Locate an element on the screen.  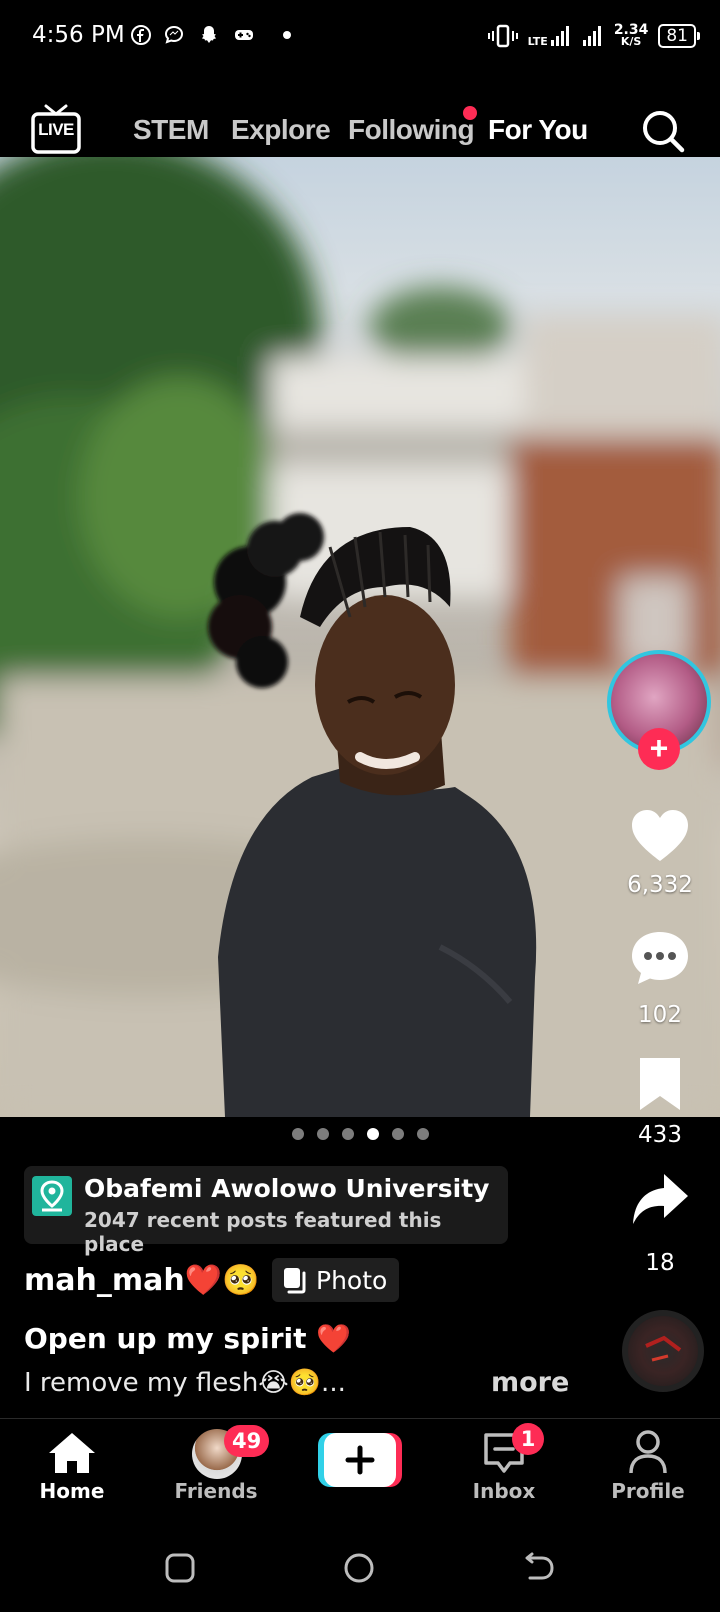
notification-dot is located at coordinates (287, 35).